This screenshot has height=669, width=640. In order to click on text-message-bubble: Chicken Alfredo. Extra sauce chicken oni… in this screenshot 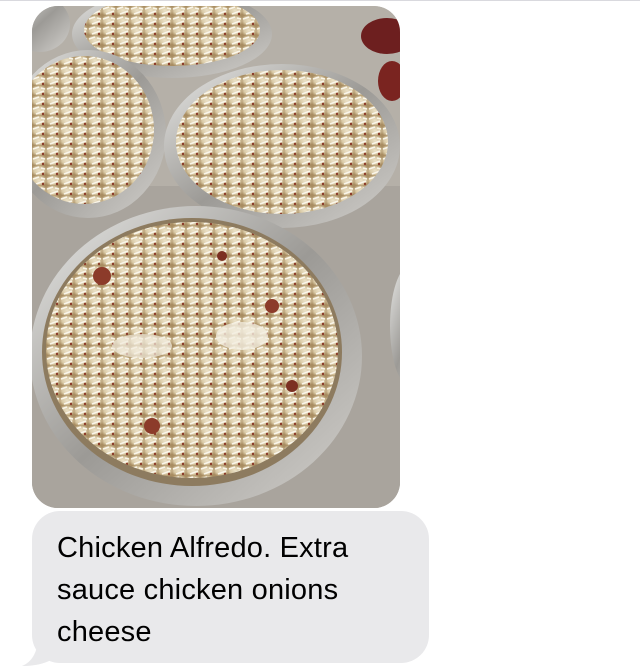, I will do `click(230, 587)`.